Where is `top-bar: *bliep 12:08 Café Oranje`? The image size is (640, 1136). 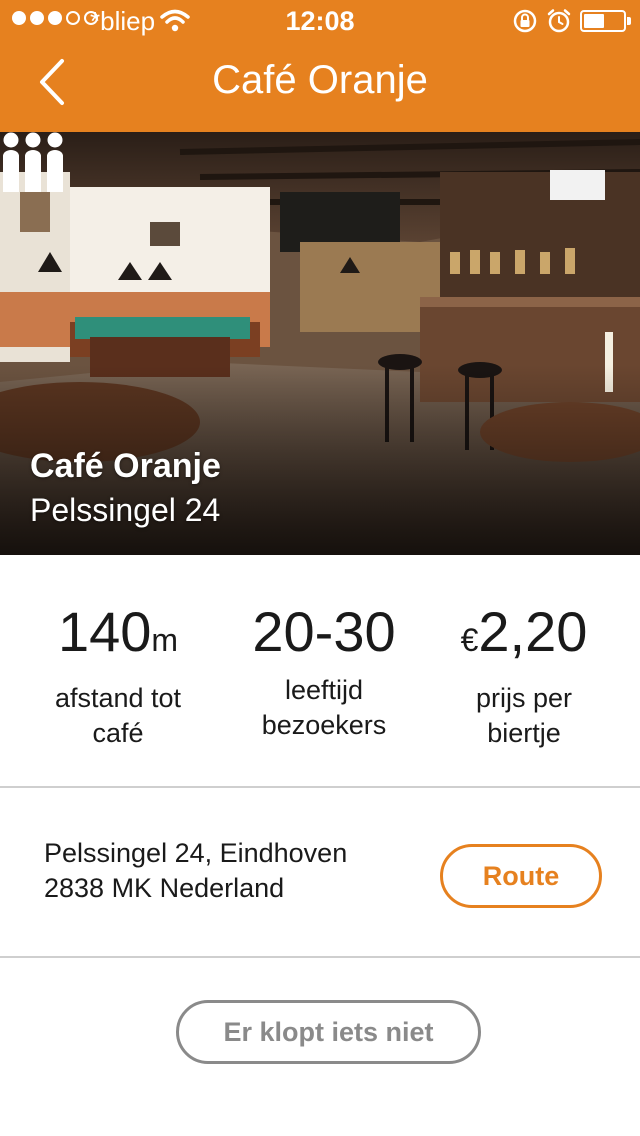 top-bar: *bliep 12:08 Café Oranje is located at coordinates (320, 66).